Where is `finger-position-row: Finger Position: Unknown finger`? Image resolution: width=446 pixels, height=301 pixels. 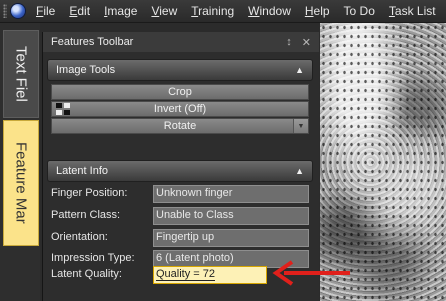
finger-position-row: Finger Position: Unknown finger is located at coordinates (182, 195).